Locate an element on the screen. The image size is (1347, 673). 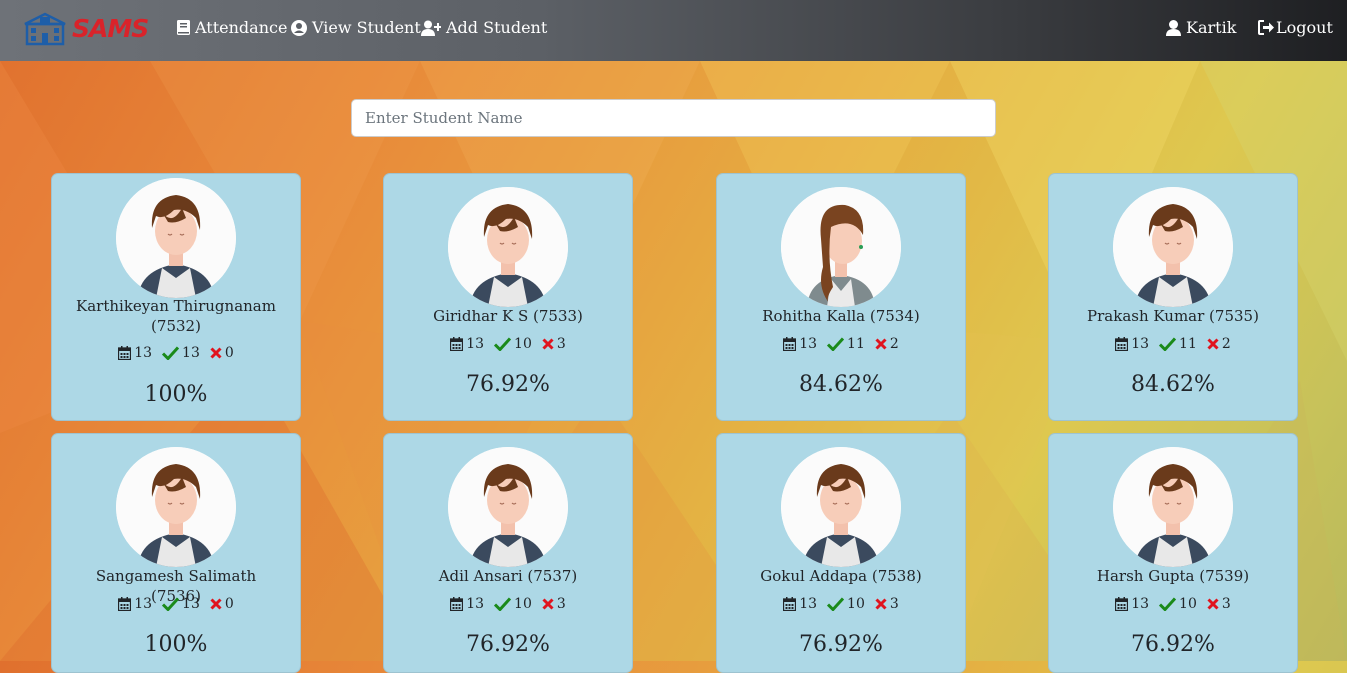
student-name: Harsh Gupta (7539) is located at coordinates (1173, 576).